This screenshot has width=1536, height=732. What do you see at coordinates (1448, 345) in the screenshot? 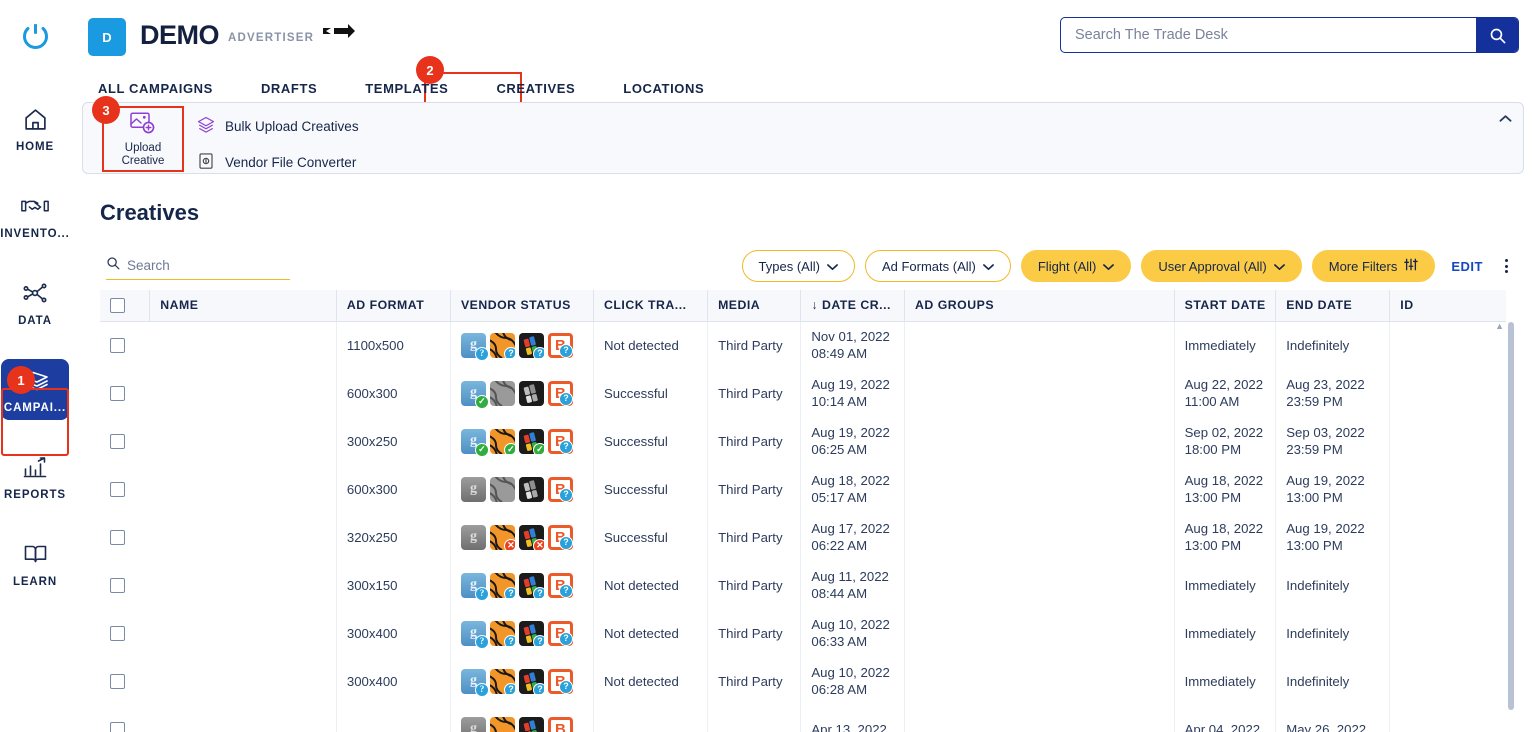
I see `cell-id` at bounding box center [1448, 345].